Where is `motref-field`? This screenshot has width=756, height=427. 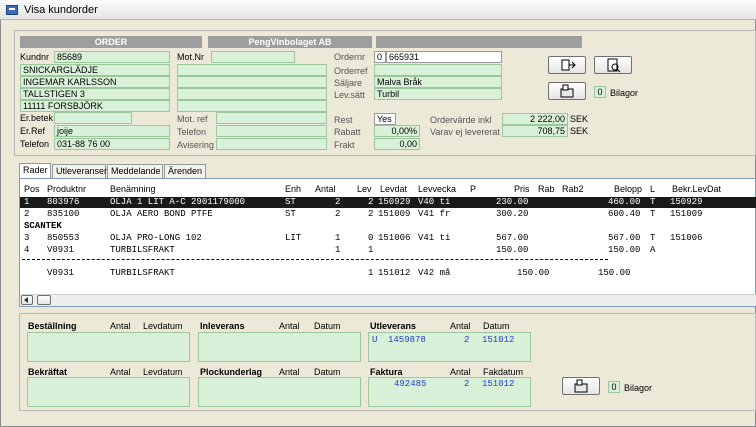 motref-field is located at coordinates (271, 118).